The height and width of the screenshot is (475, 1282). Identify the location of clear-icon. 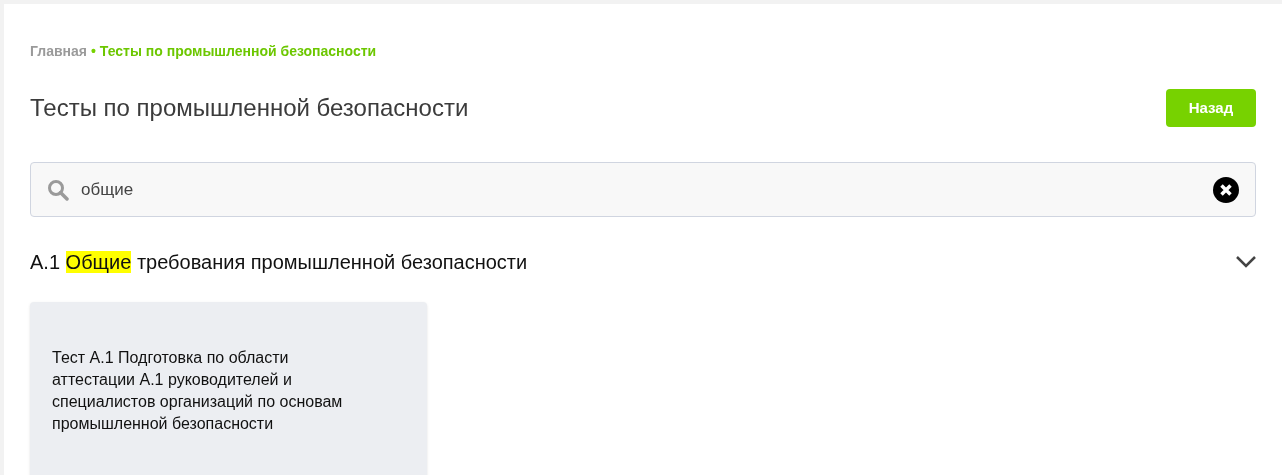
(1226, 189).